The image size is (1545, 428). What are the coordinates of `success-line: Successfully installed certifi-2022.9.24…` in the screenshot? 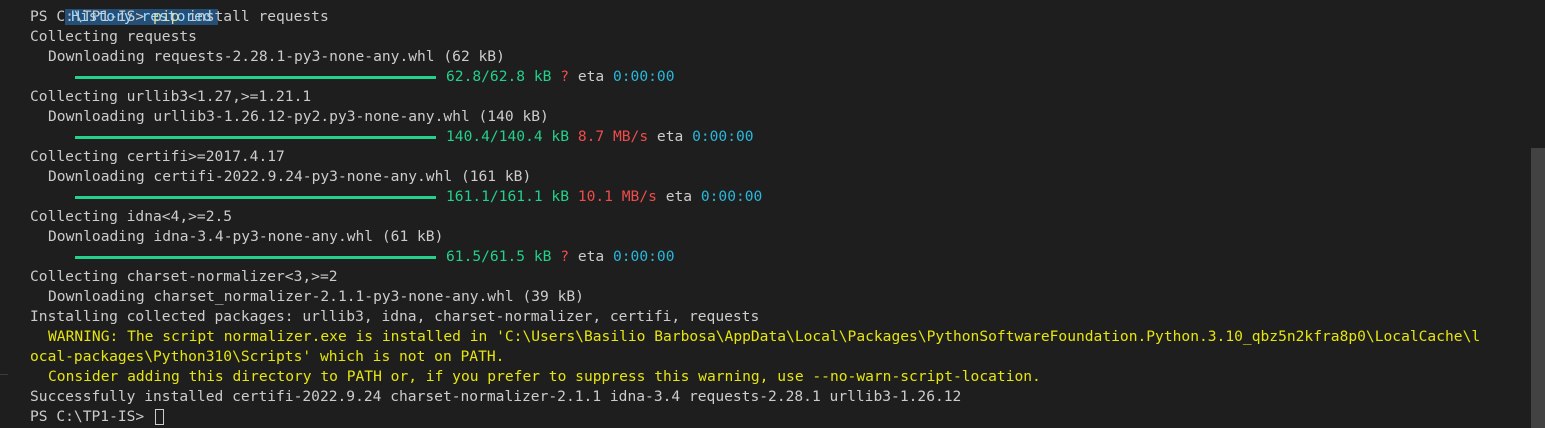 It's located at (496, 396).